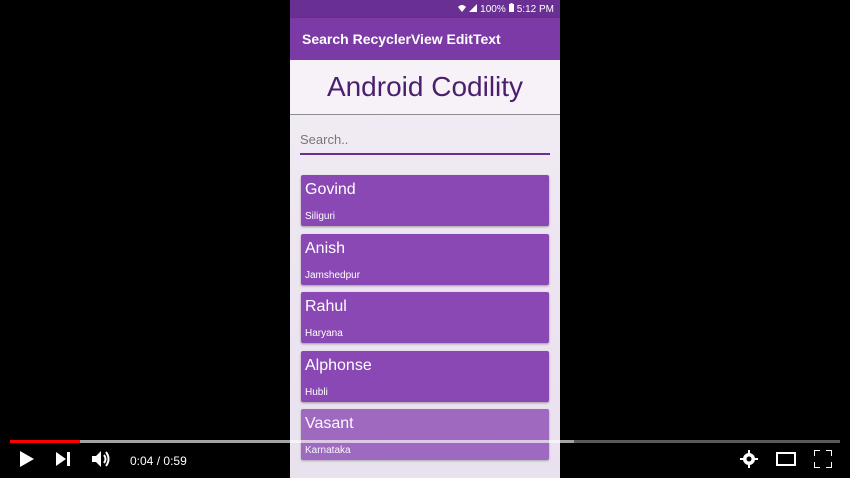 This screenshot has width=850, height=478. I want to click on buffered-bar, so click(292, 441).